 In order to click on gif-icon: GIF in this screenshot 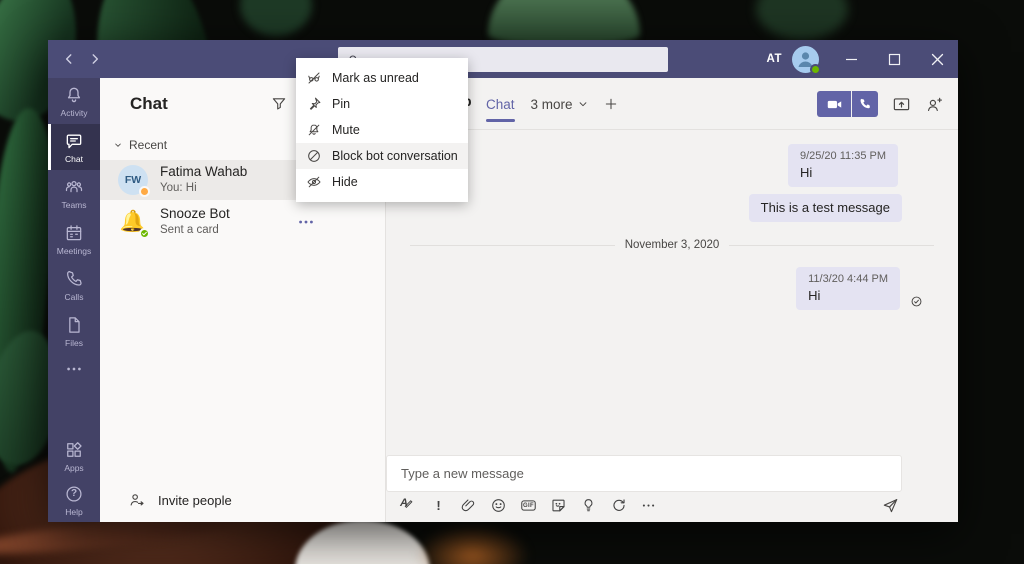, I will do `click(528, 505)`.